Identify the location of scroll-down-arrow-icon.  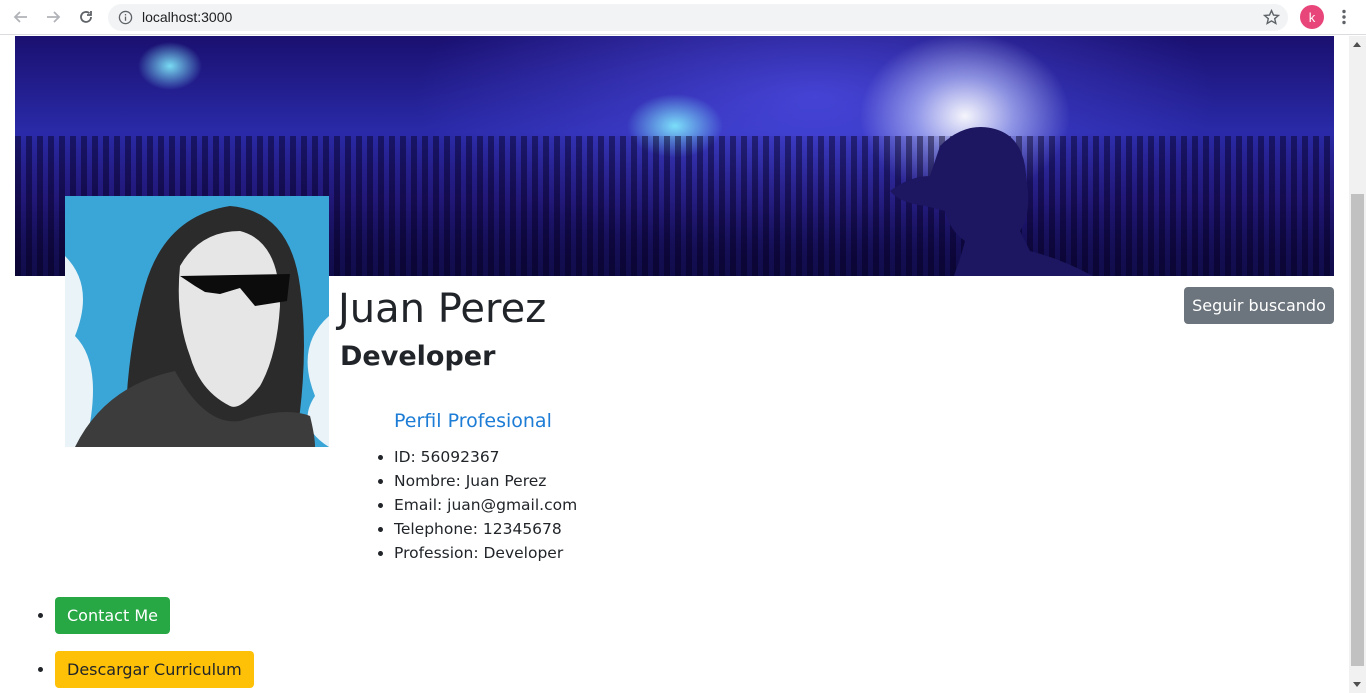
(1357, 684).